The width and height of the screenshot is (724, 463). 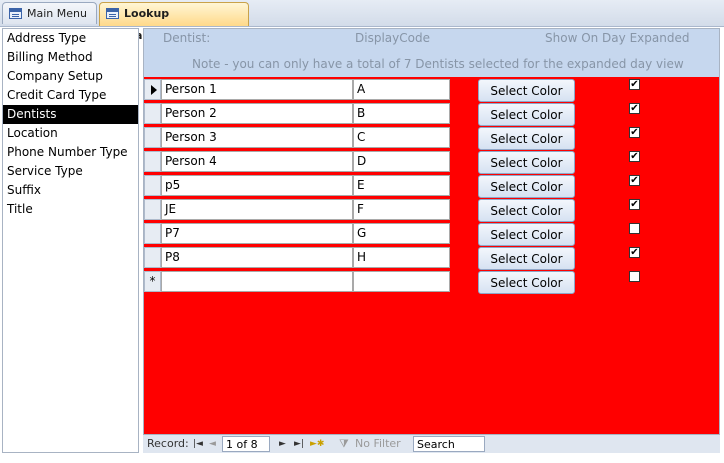 I want to click on display-code-field: F, so click(x=401, y=209).